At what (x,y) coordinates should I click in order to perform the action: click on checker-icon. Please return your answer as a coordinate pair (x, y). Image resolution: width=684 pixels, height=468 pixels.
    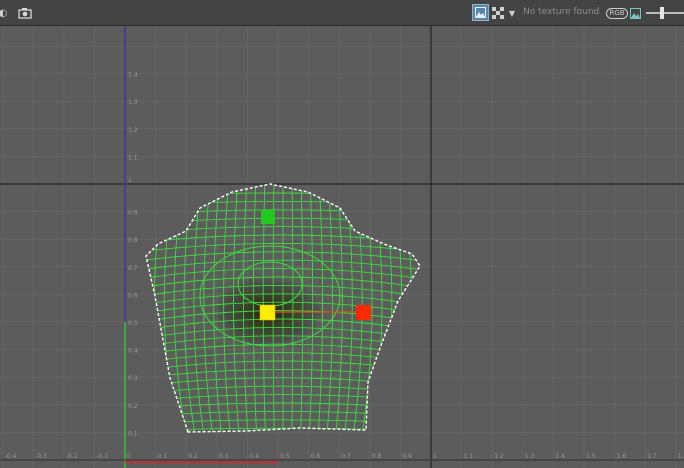
    Looking at the image, I should click on (498, 13).